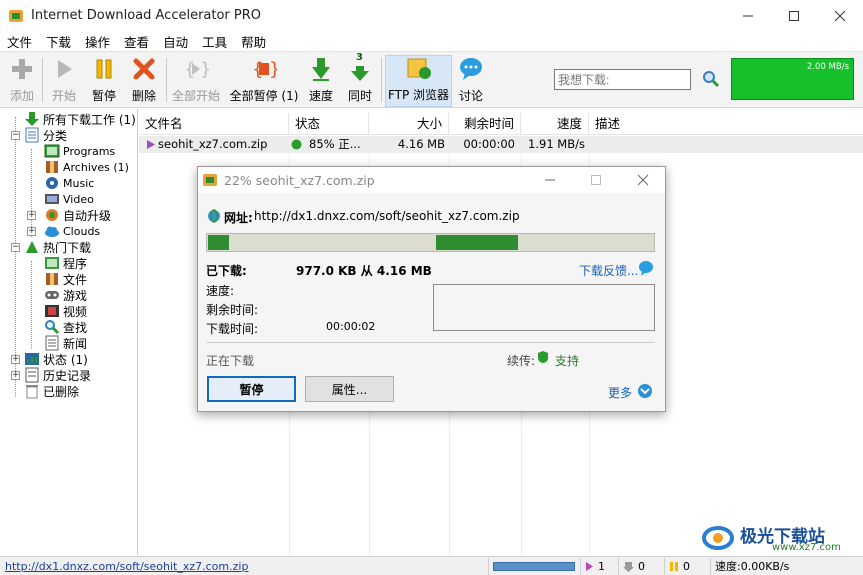 Image resolution: width=863 pixels, height=575 pixels. I want to click on categories-icon, so click(32, 135).